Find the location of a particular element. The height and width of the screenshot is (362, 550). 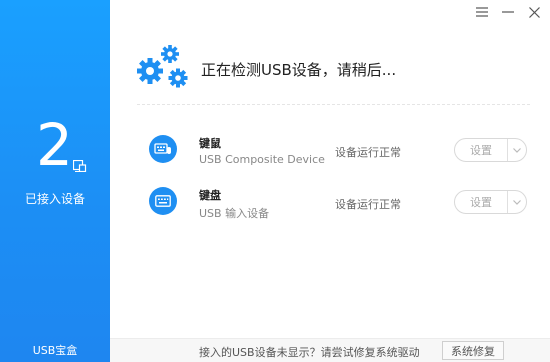

device-name: 键盘 is located at coordinates (210, 195).